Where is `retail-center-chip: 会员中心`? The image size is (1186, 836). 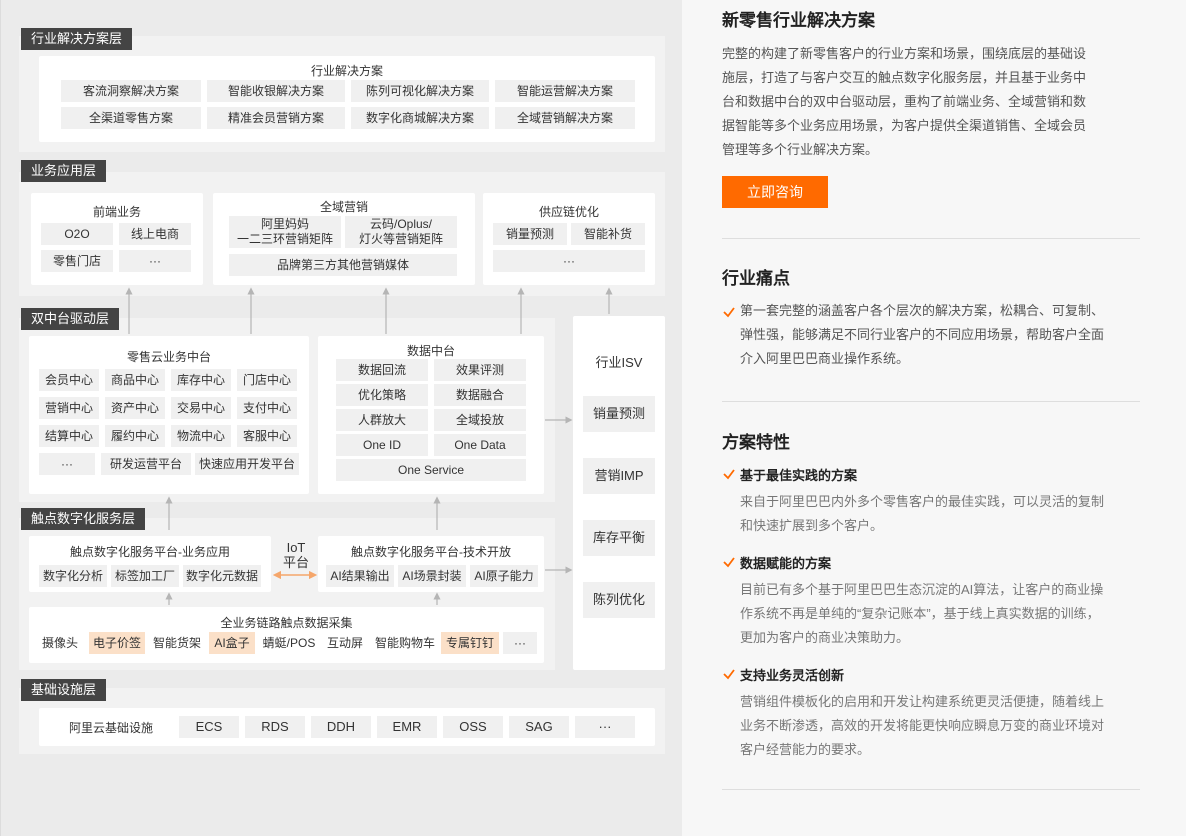 retail-center-chip: 会员中心 is located at coordinates (69, 380).